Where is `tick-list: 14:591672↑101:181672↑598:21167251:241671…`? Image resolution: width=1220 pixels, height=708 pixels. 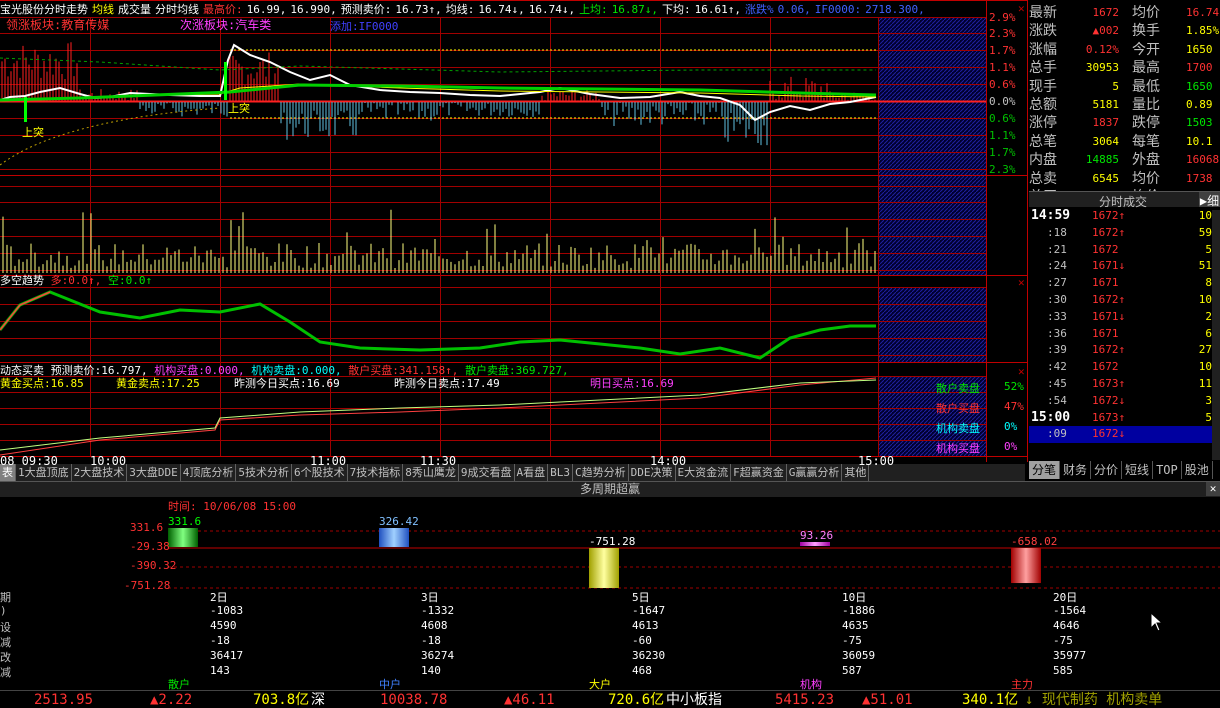 tick-list: 14:591672↑101:181672↑598:21167251:241671… is located at coordinates (1124, 326).